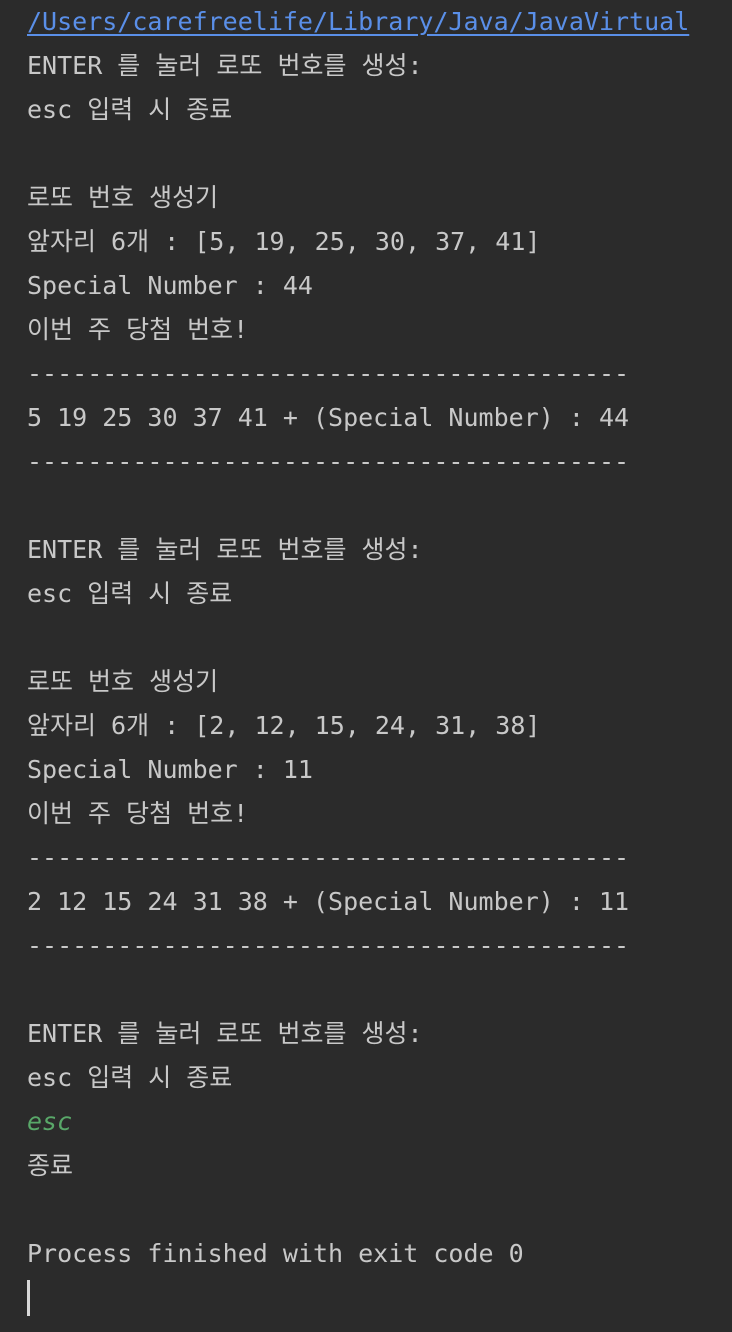  Describe the element at coordinates (328, 417) in the screenshot. I see `result-line: 5 19 25 30 37 41 + (Special Number) : 44` at that location.